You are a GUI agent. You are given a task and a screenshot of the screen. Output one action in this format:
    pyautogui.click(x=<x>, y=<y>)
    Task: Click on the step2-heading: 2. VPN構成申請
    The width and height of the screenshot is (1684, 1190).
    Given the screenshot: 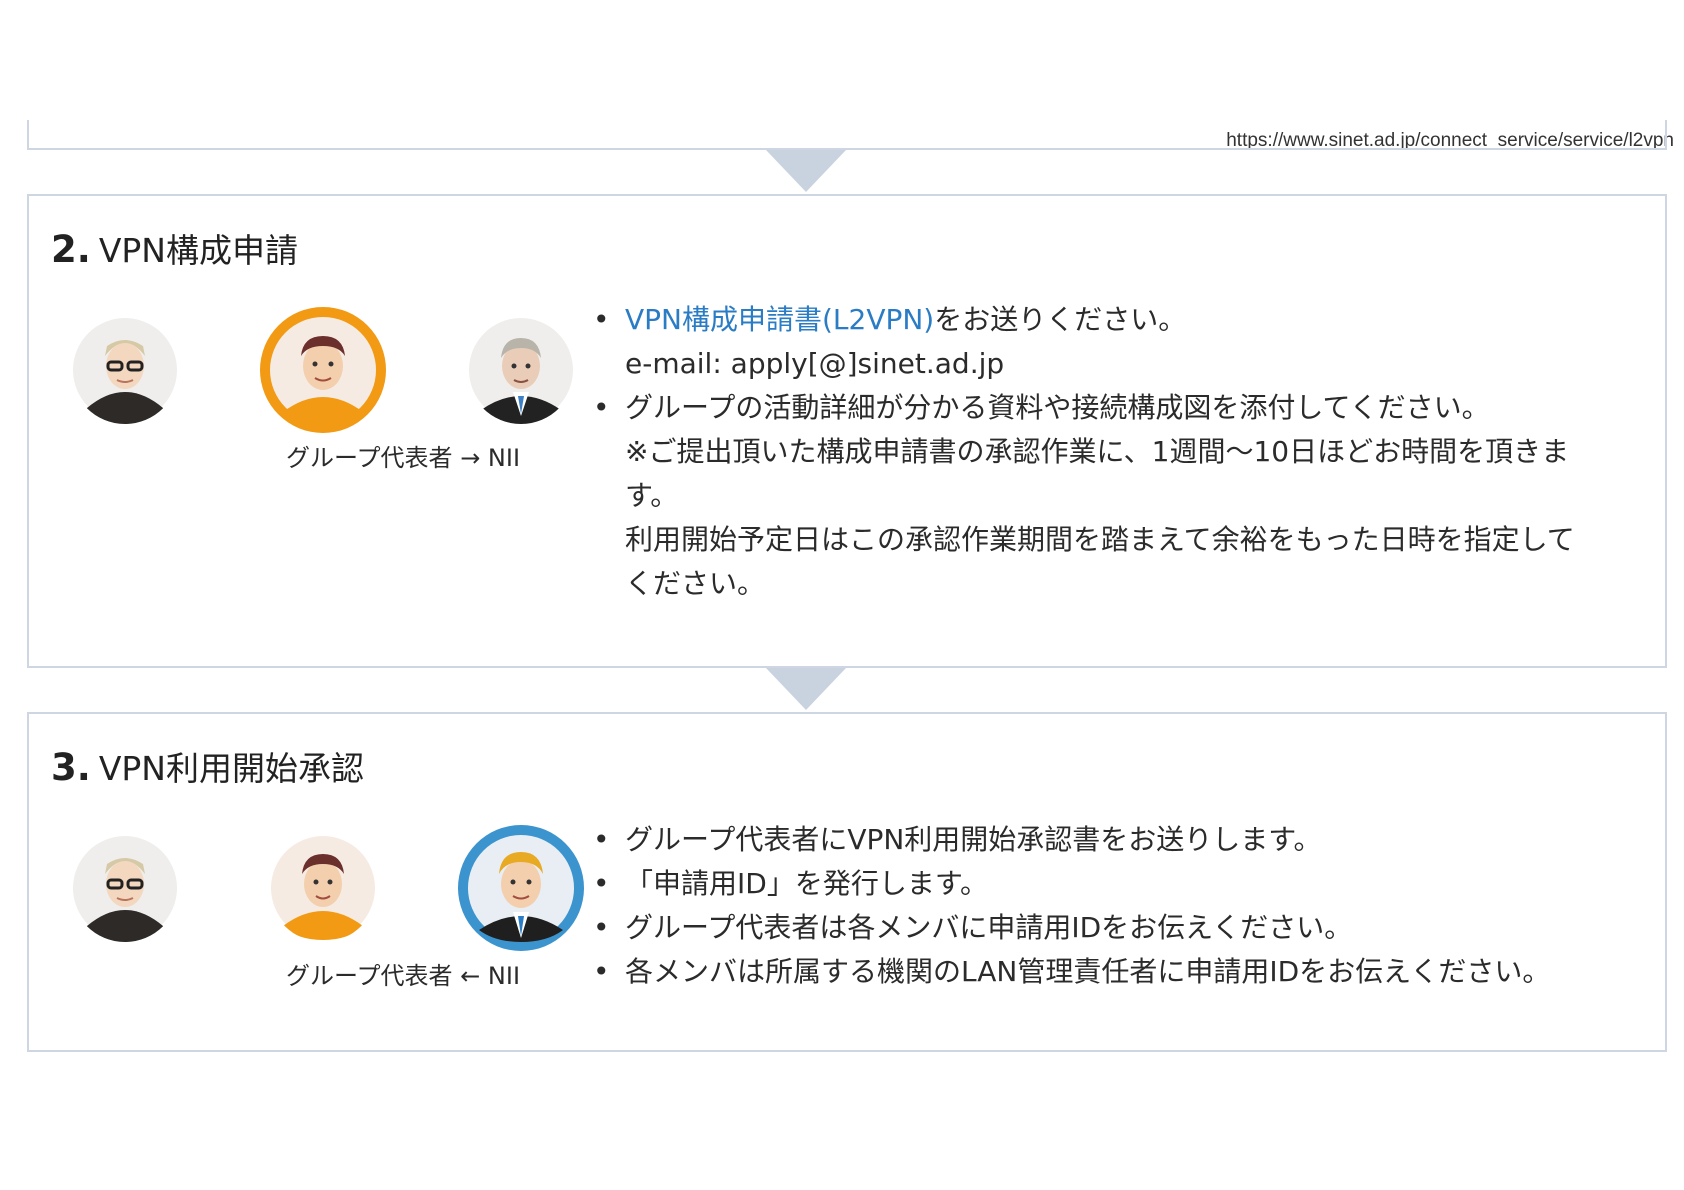 What is the action you would take?
    pyautogui.click(x=174, y=248)
    